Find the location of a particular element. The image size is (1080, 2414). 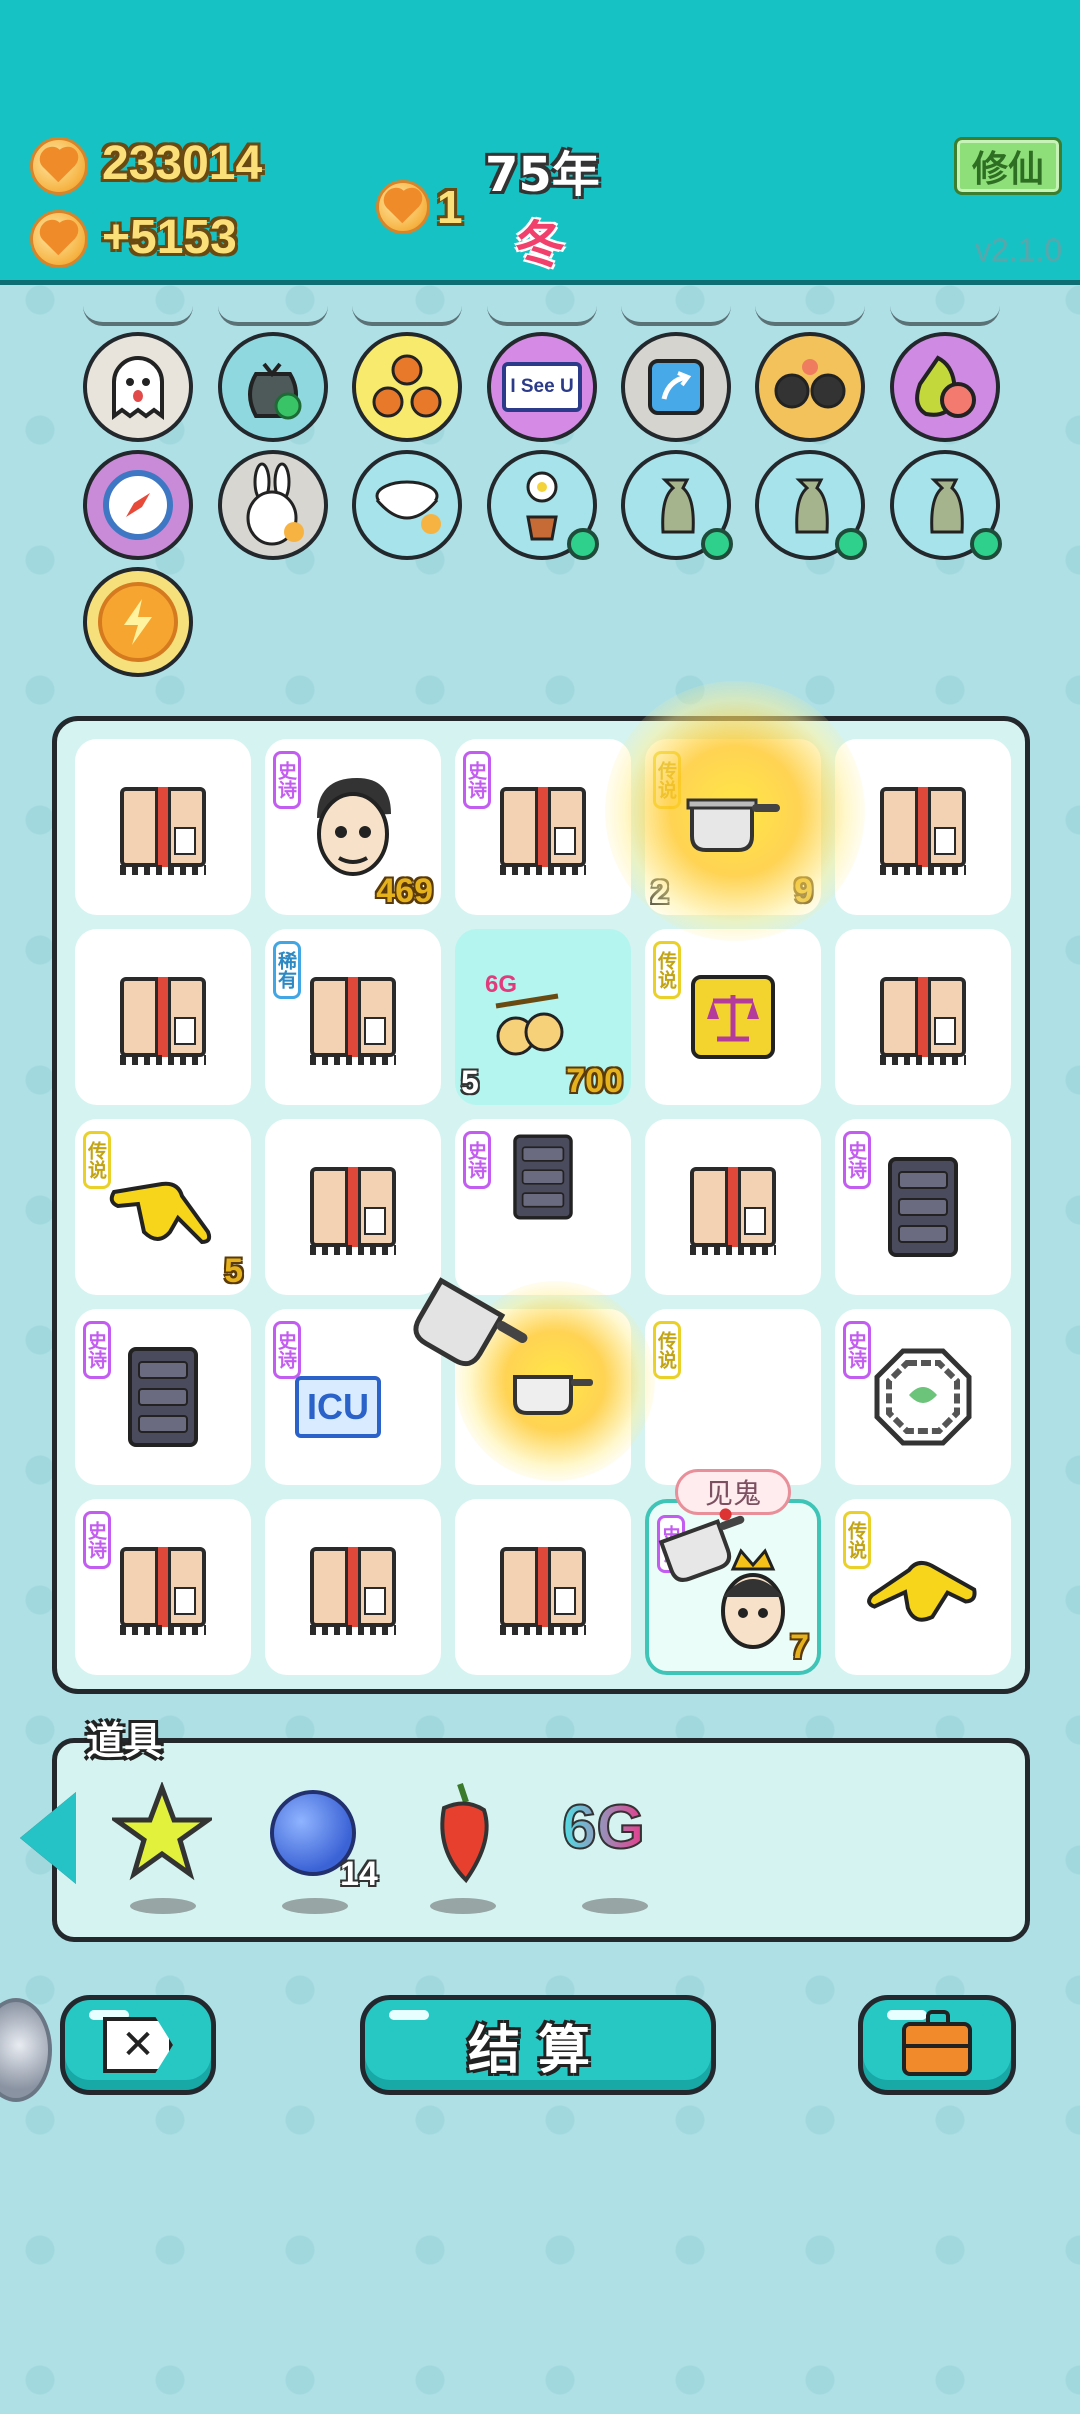

peaches-icon is located at coordinates (529, 1024).